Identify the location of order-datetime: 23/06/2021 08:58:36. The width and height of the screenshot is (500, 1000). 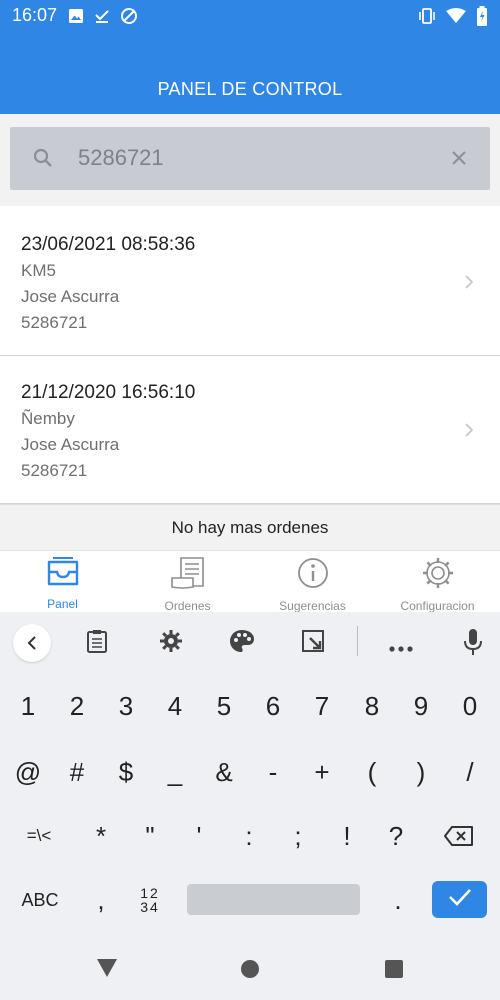
(108, 244).